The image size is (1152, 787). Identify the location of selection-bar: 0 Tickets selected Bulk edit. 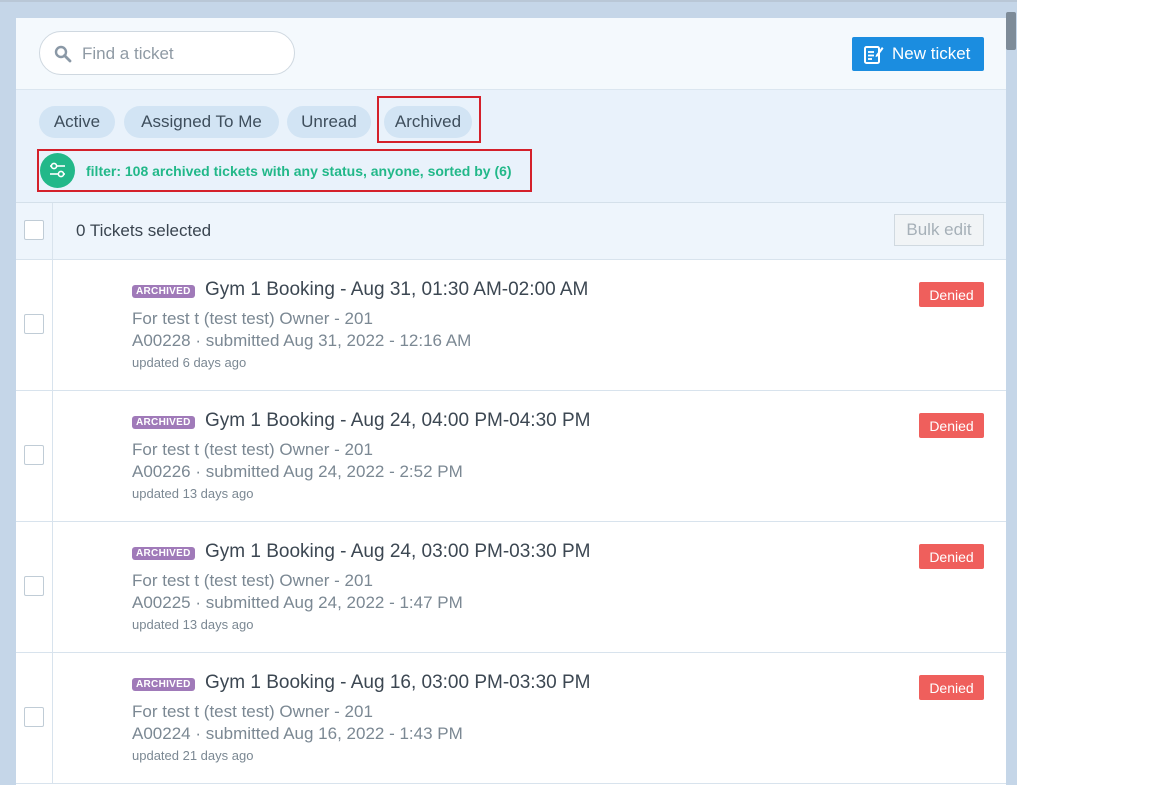
(511, 231).